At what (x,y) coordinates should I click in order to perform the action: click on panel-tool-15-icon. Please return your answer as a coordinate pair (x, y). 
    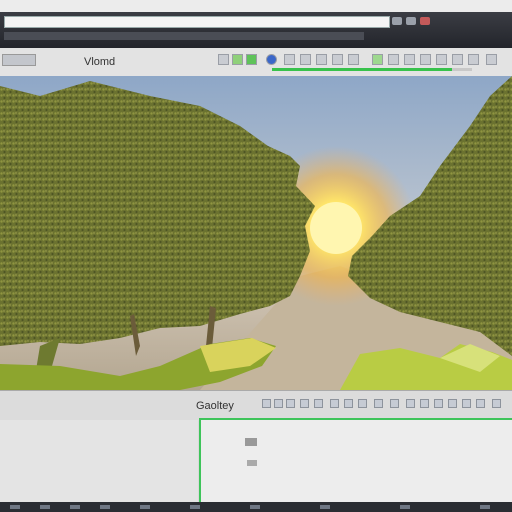
    Looking at the image, I should click on (466, 403).